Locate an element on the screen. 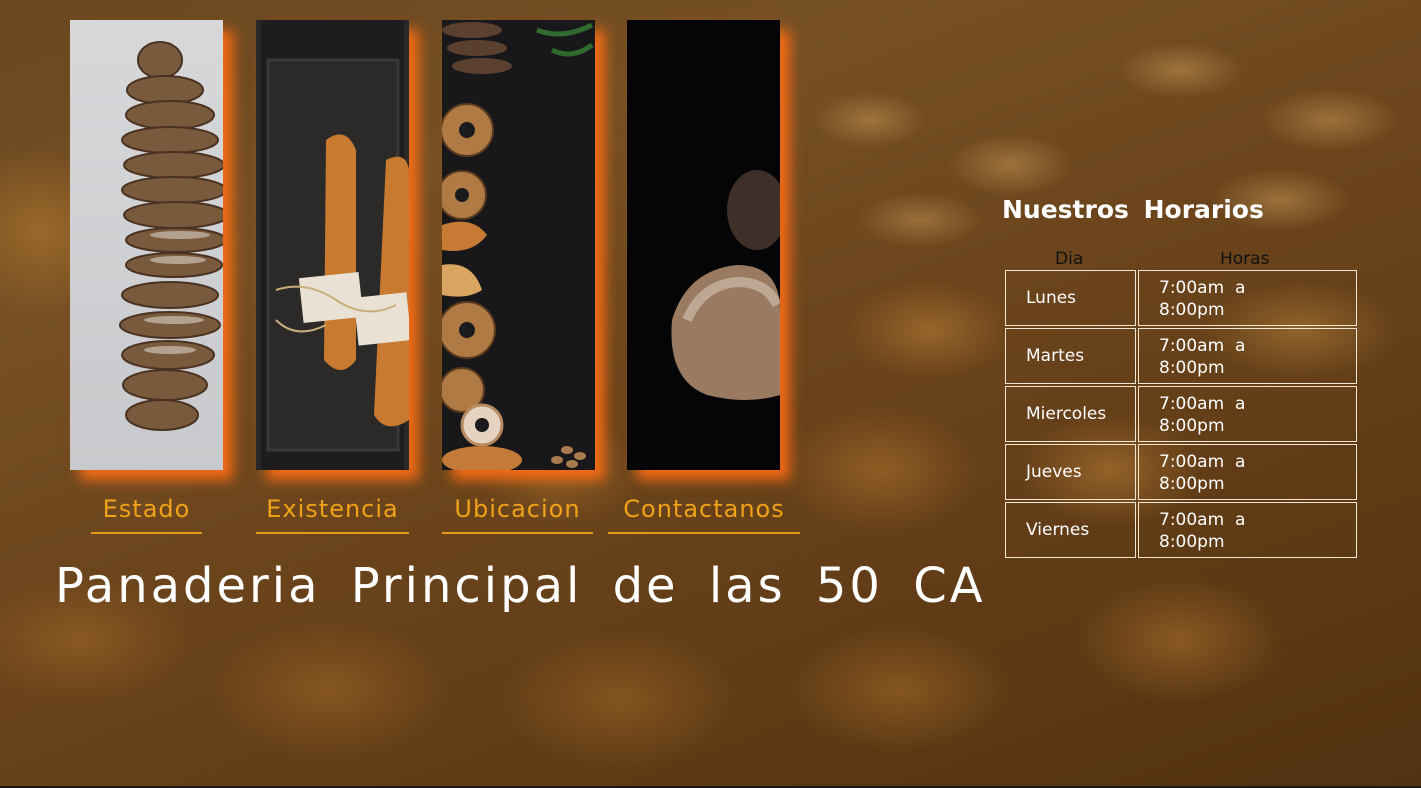  baguettes-illustration is located at coordinates (335, 245).